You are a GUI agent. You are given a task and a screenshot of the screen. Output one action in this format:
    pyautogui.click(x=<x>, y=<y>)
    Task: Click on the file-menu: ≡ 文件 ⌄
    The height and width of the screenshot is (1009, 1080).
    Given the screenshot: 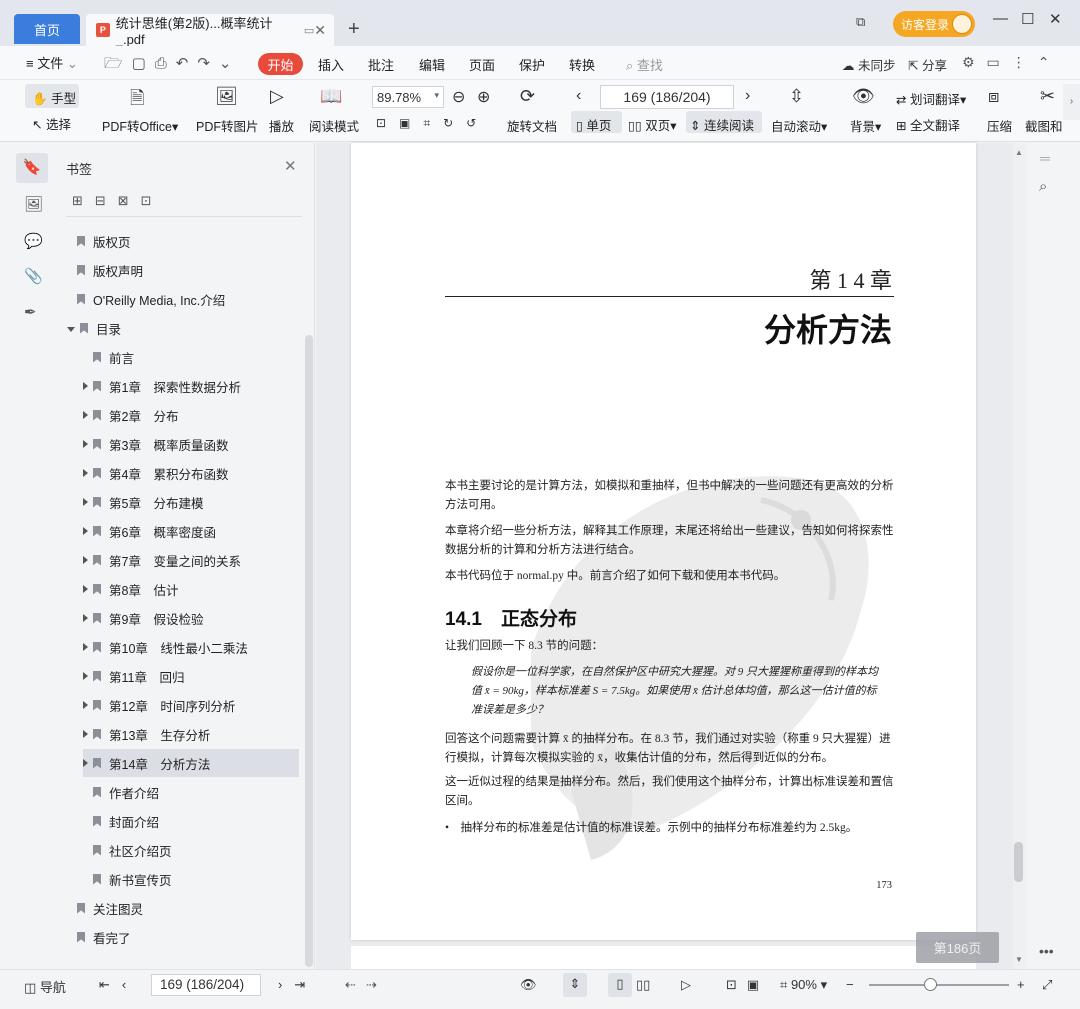 What is the action you would take?
    pyautogui.click(x=52, y=62)
    